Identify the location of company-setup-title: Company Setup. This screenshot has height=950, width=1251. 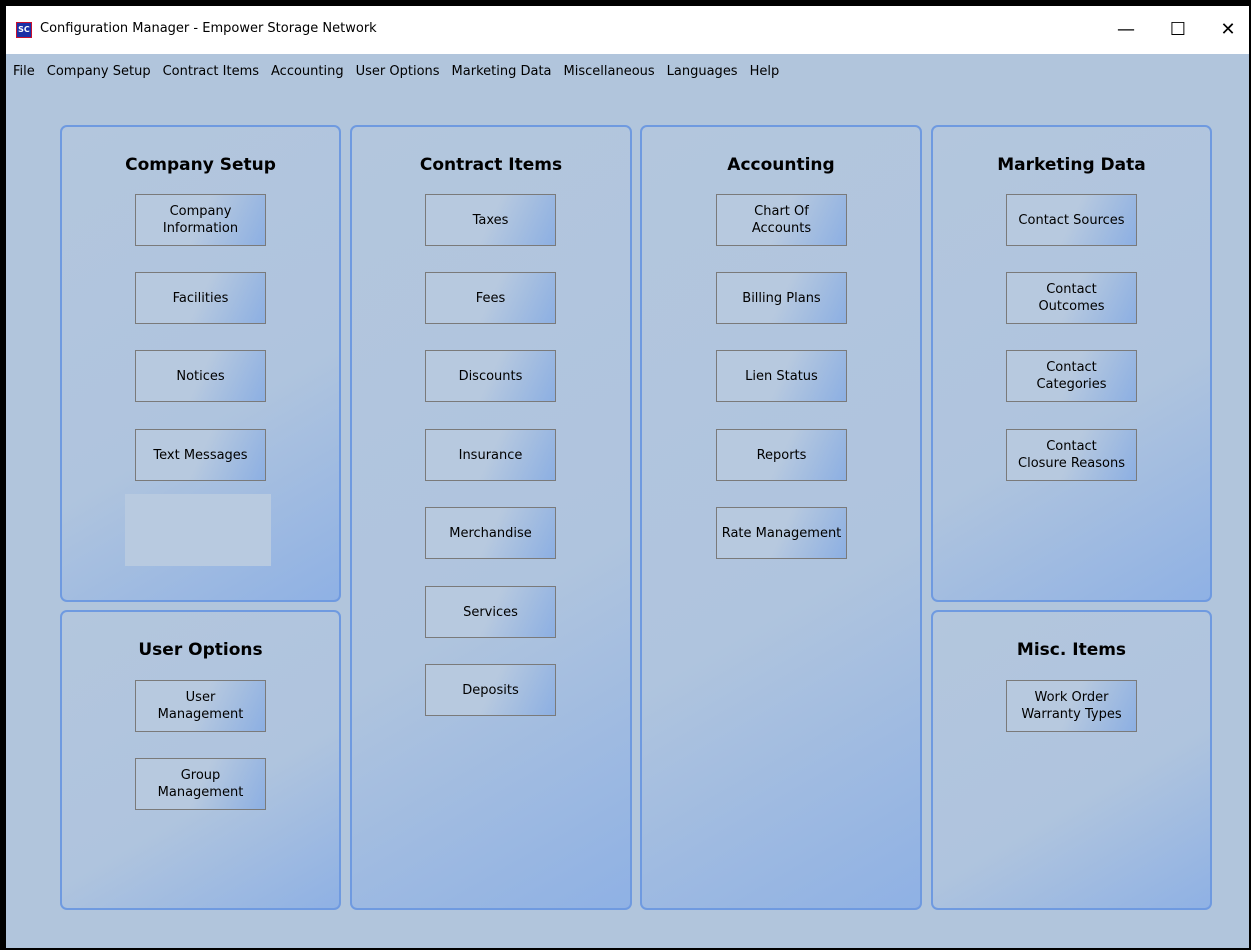
(200, 165).